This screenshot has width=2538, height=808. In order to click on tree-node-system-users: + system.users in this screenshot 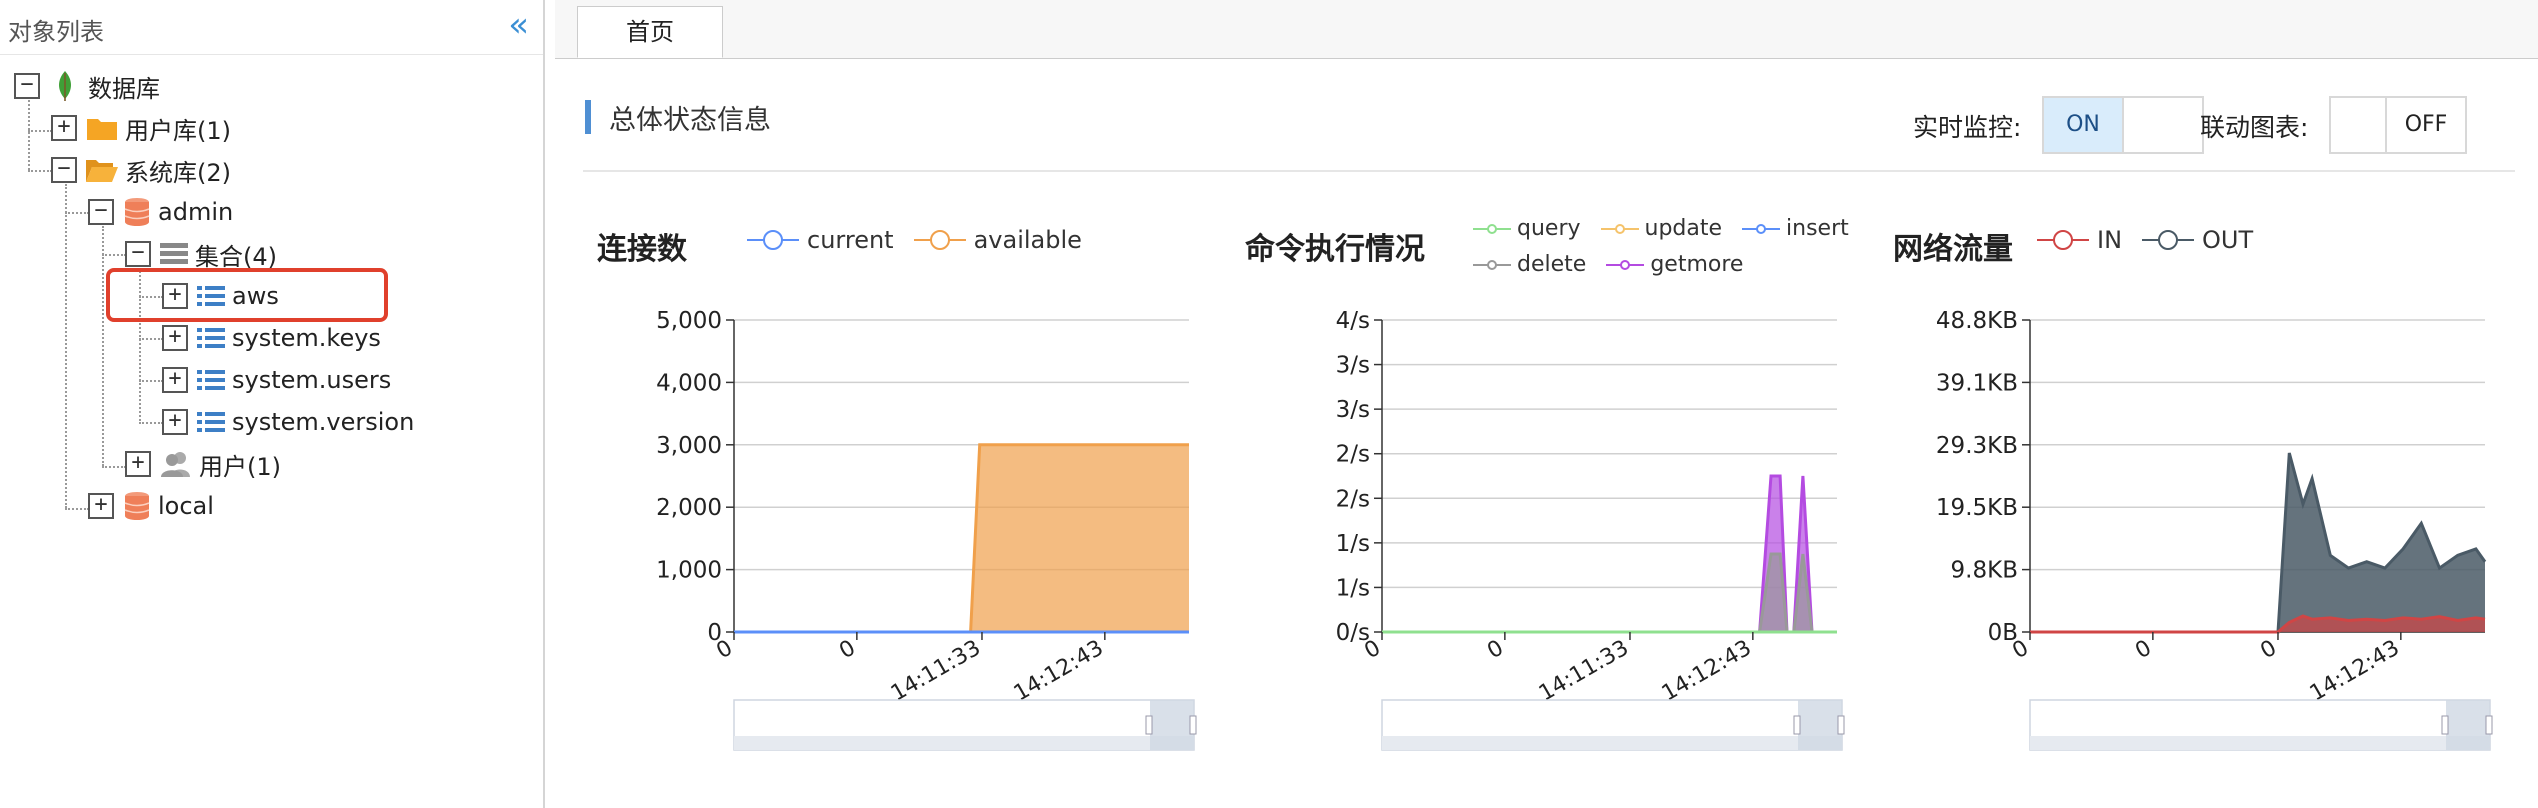, I will do `click(276, 380)`.